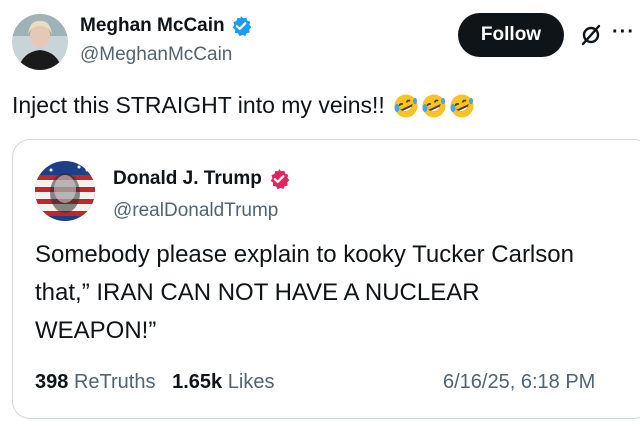 Image resolution: width=640 pixels, height=428 pixels. What do you see at coordinates (187, 179) in the screenshot?
I see `quoted-author-name-text: Donald J. Trump` at bounding box center [187, 179].